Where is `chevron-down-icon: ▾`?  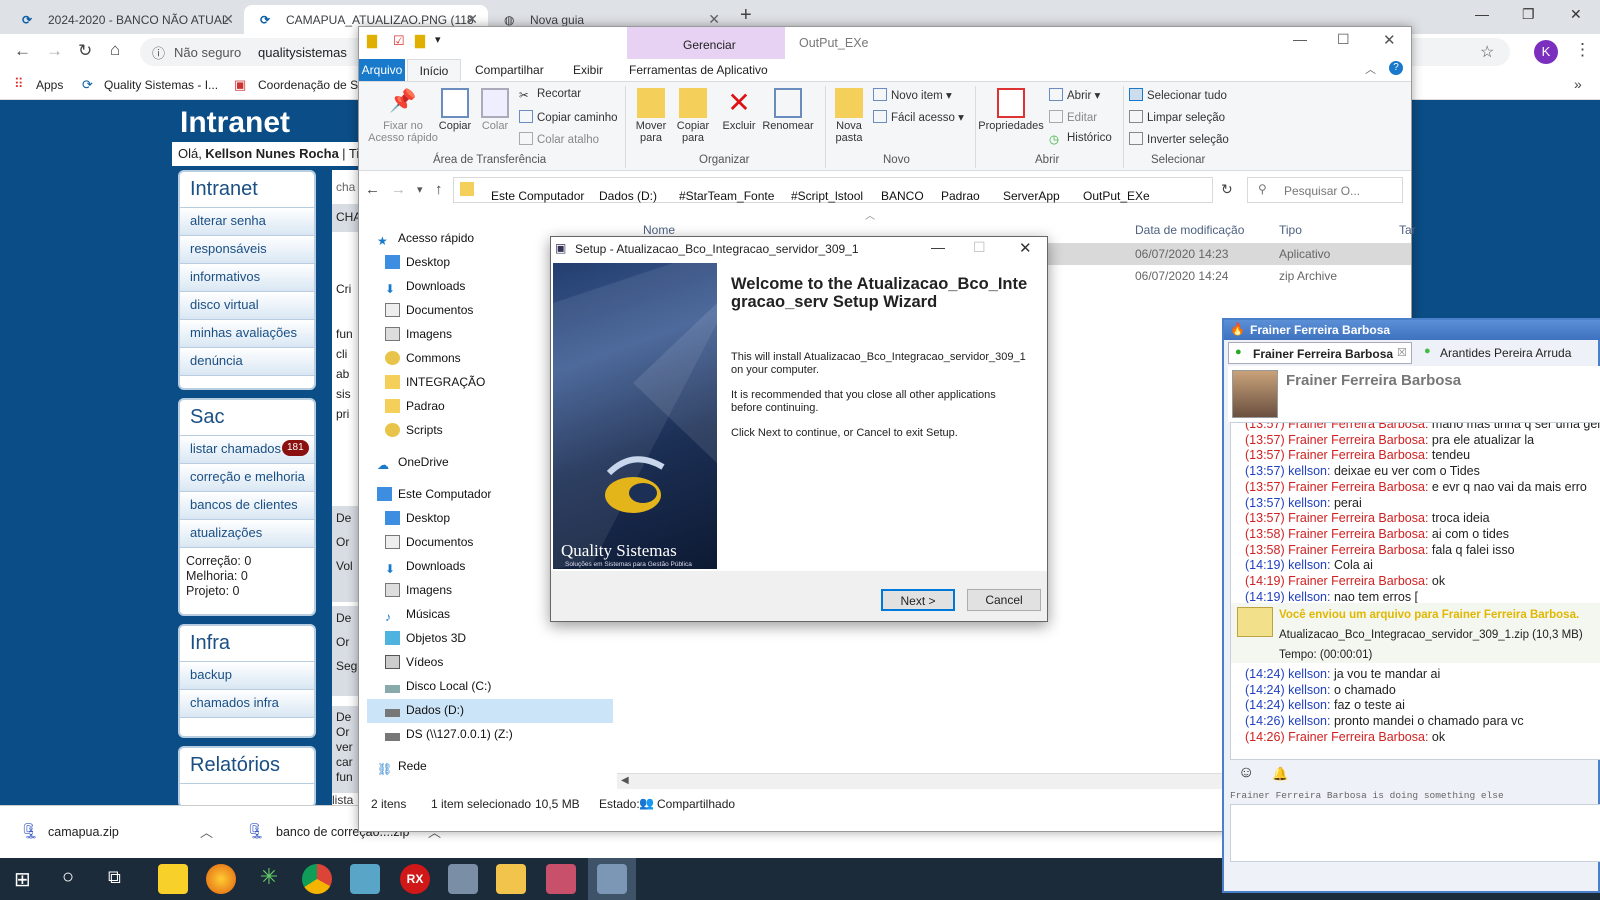
chevron-down-icon: ▾ is located at coordinates (420, 189).